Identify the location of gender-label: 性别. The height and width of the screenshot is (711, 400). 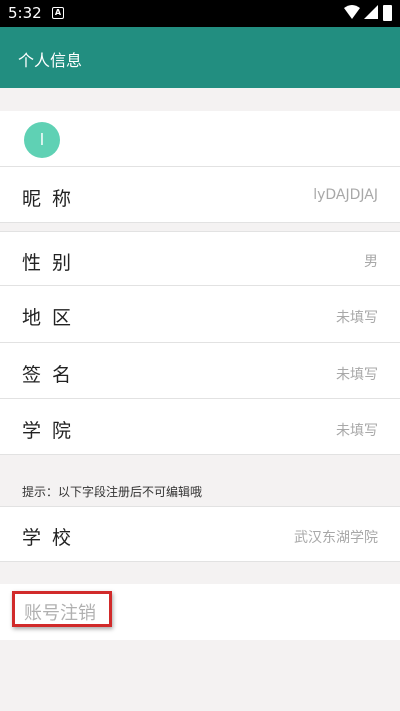
(52, 263).